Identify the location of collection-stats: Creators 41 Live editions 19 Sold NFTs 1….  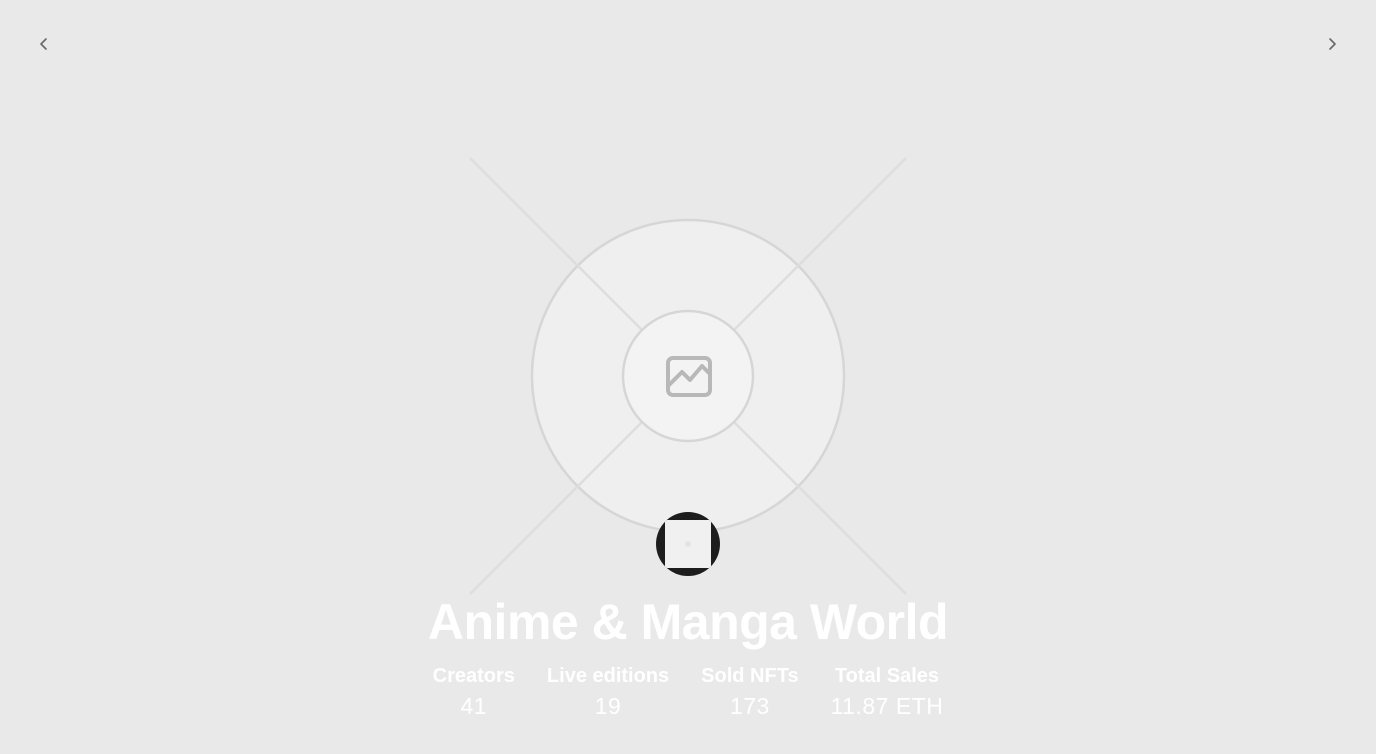
(688, 692).